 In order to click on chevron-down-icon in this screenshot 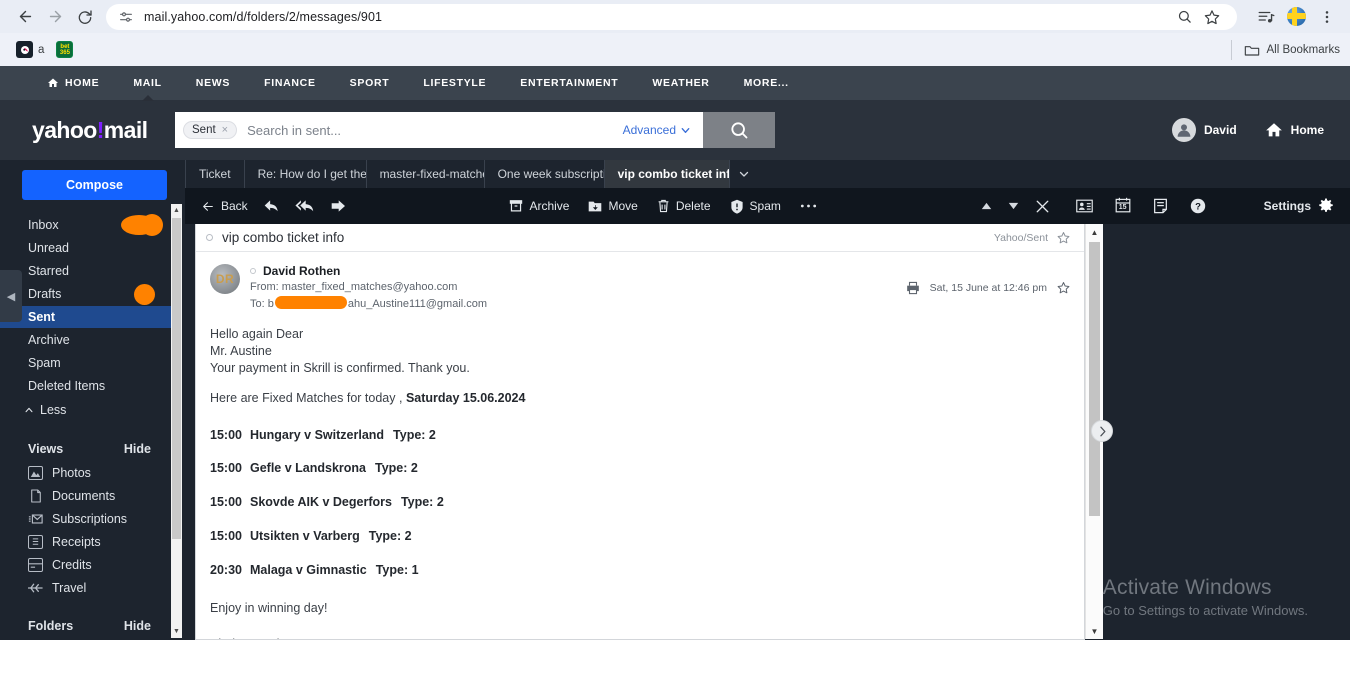, I will do `click(685, 130)`.